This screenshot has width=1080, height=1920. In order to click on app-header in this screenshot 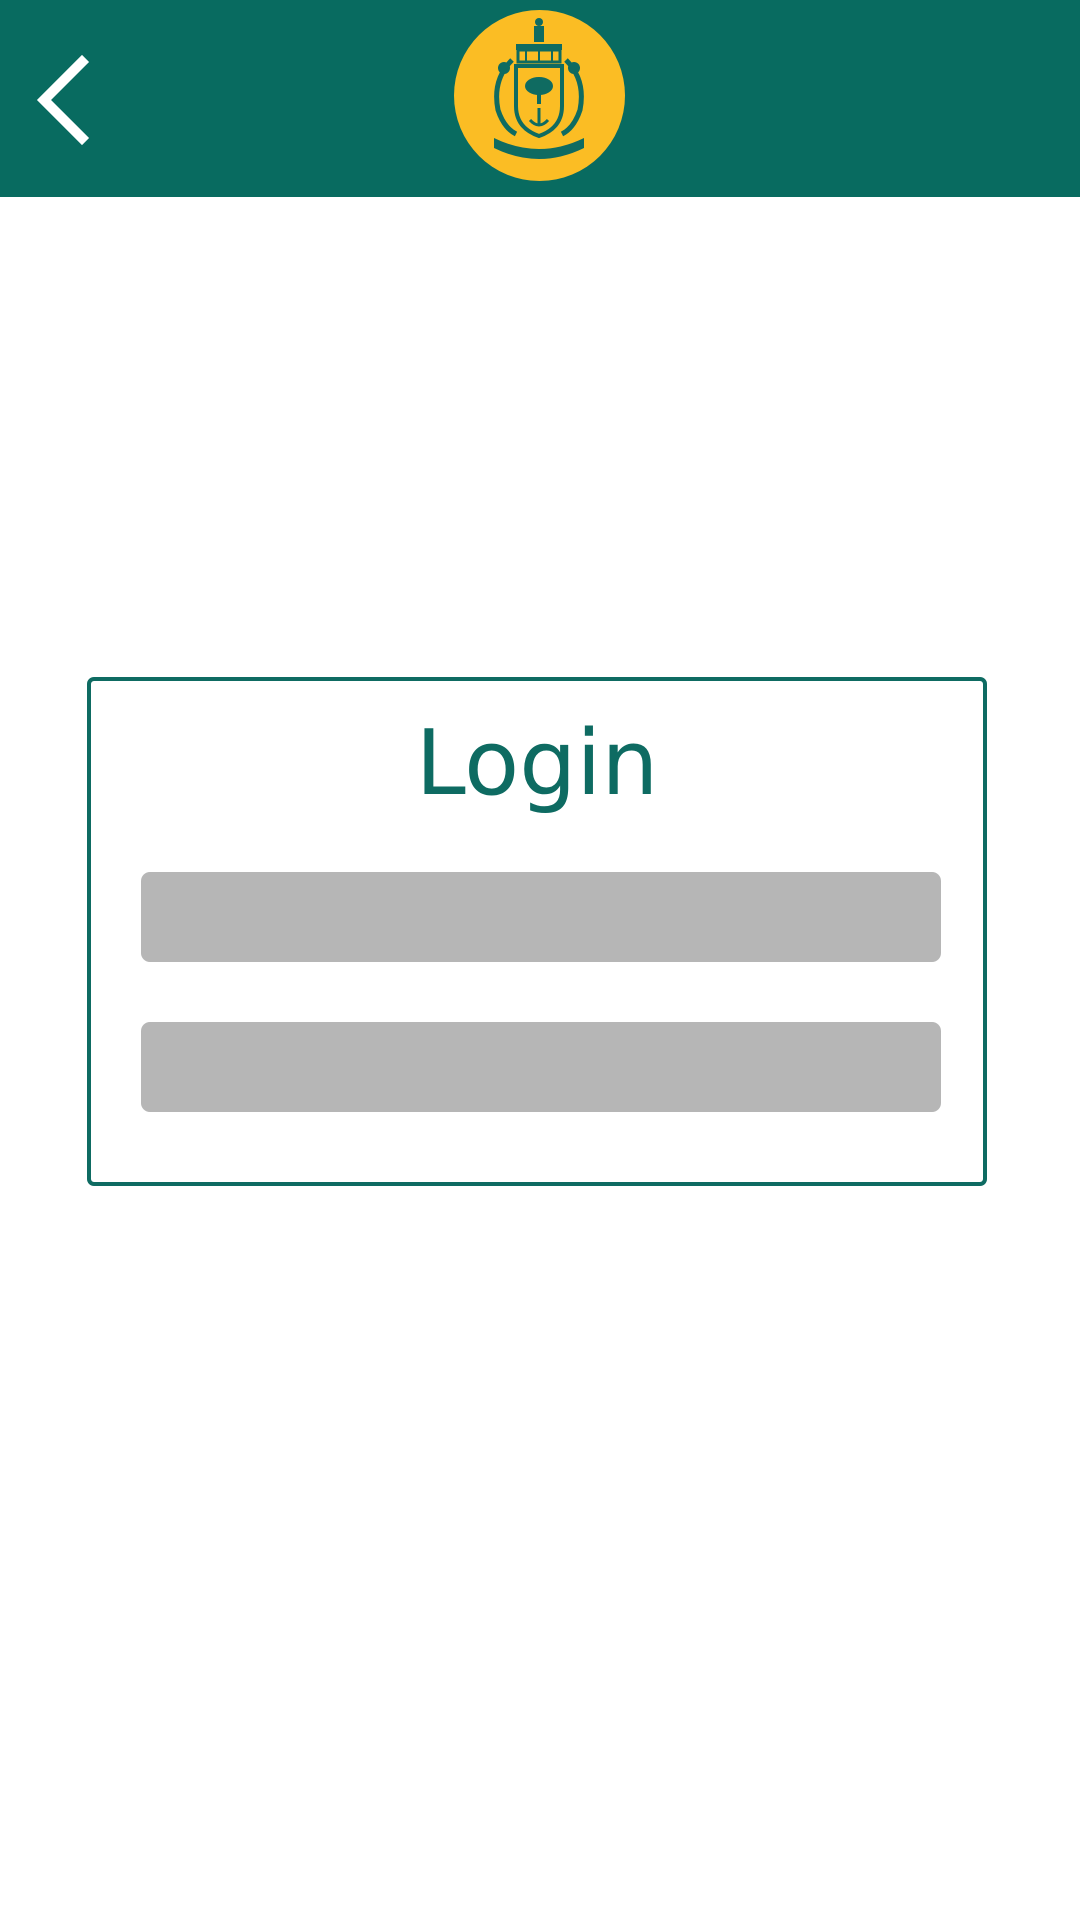, I will do `click(540, 98)`.